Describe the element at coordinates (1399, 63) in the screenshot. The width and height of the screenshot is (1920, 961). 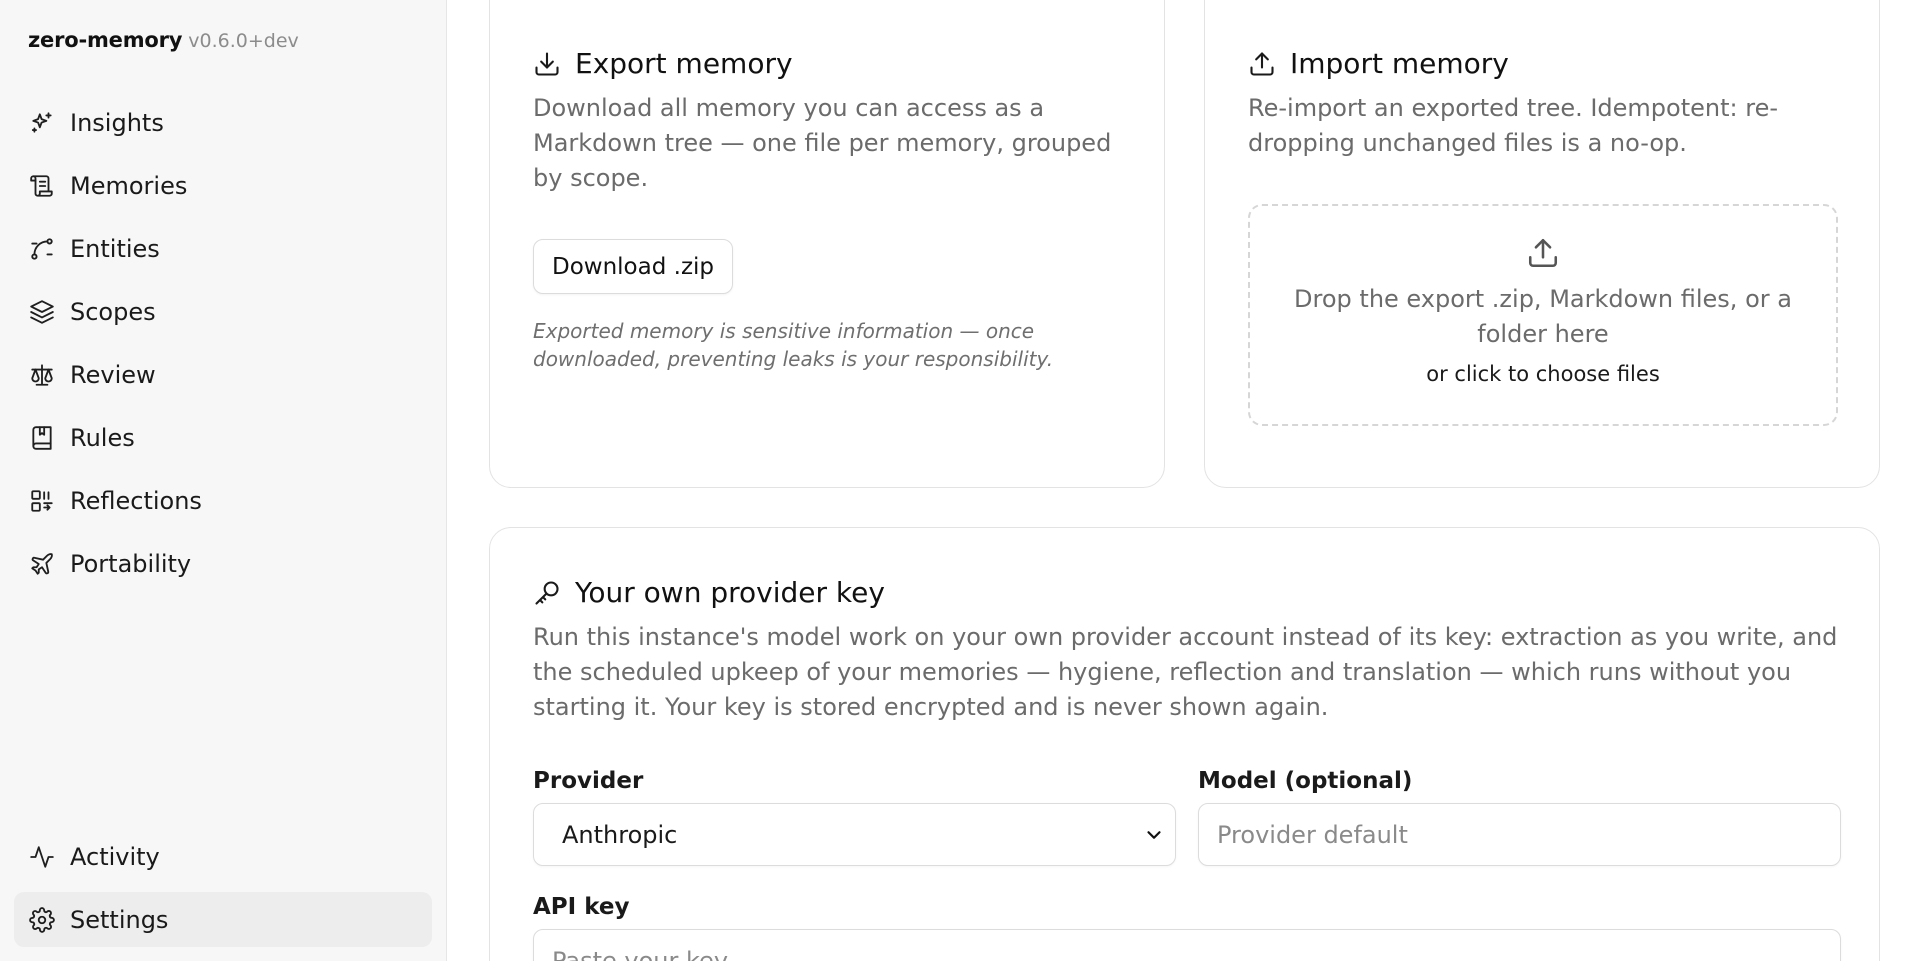
I see `import-title-text: Import memory` at that location.